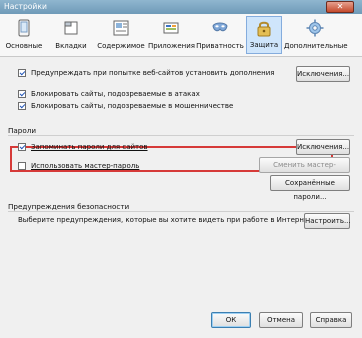  What do you see at coordinates (340, 7) in the screenshot?
I see `close-button: ✕` at bounding box center [340, 7].